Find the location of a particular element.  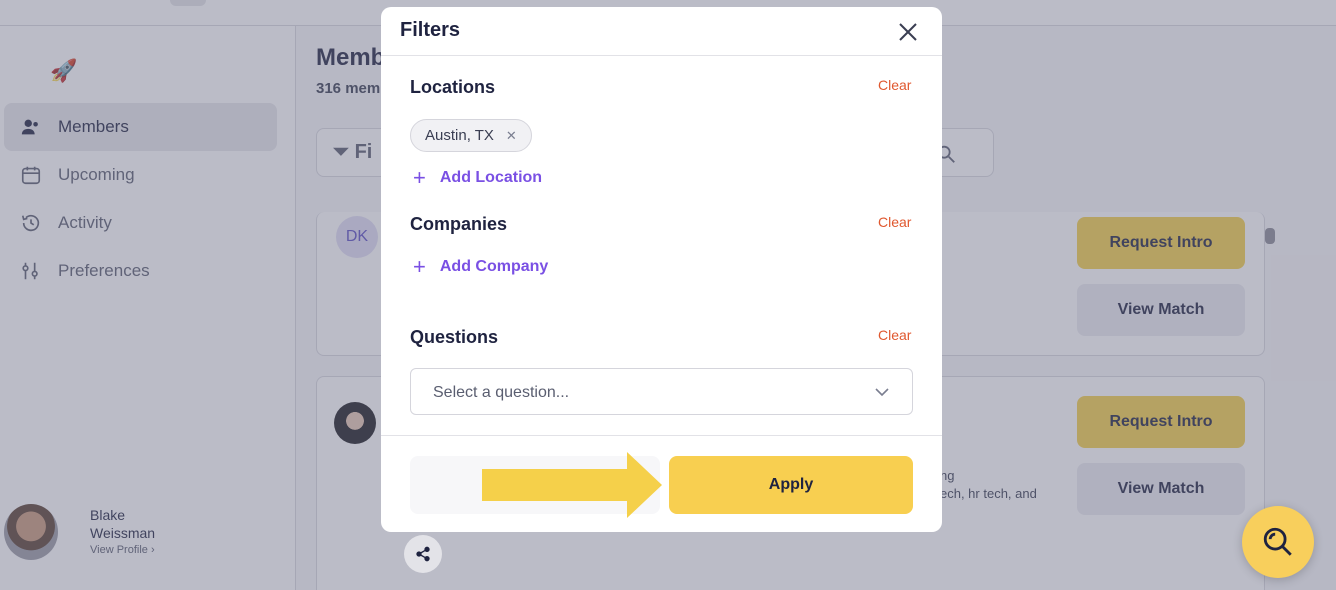

clear-locations-button: Clear is located at coordinates (894, 85).